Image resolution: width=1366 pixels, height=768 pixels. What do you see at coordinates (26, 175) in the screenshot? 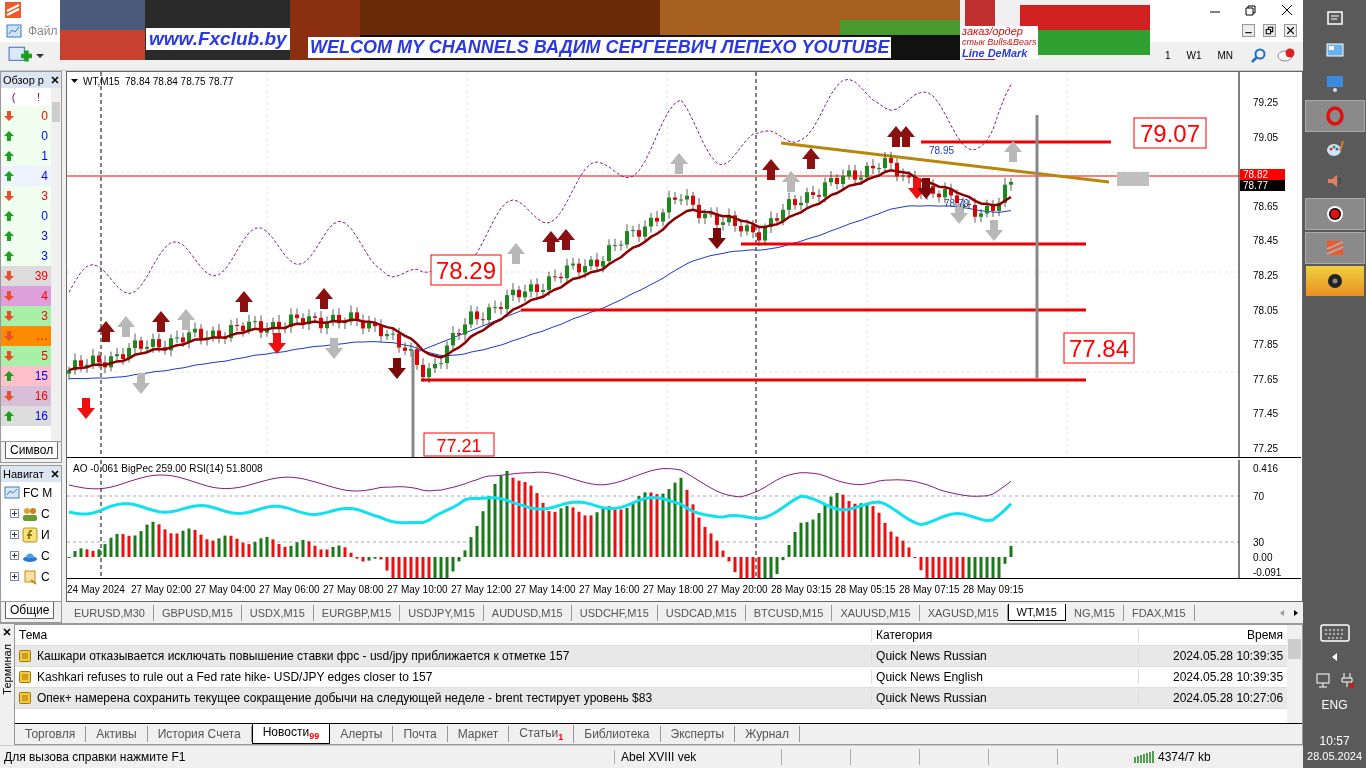
I see `symbol-row: 4` at bounding box center [26, 175].